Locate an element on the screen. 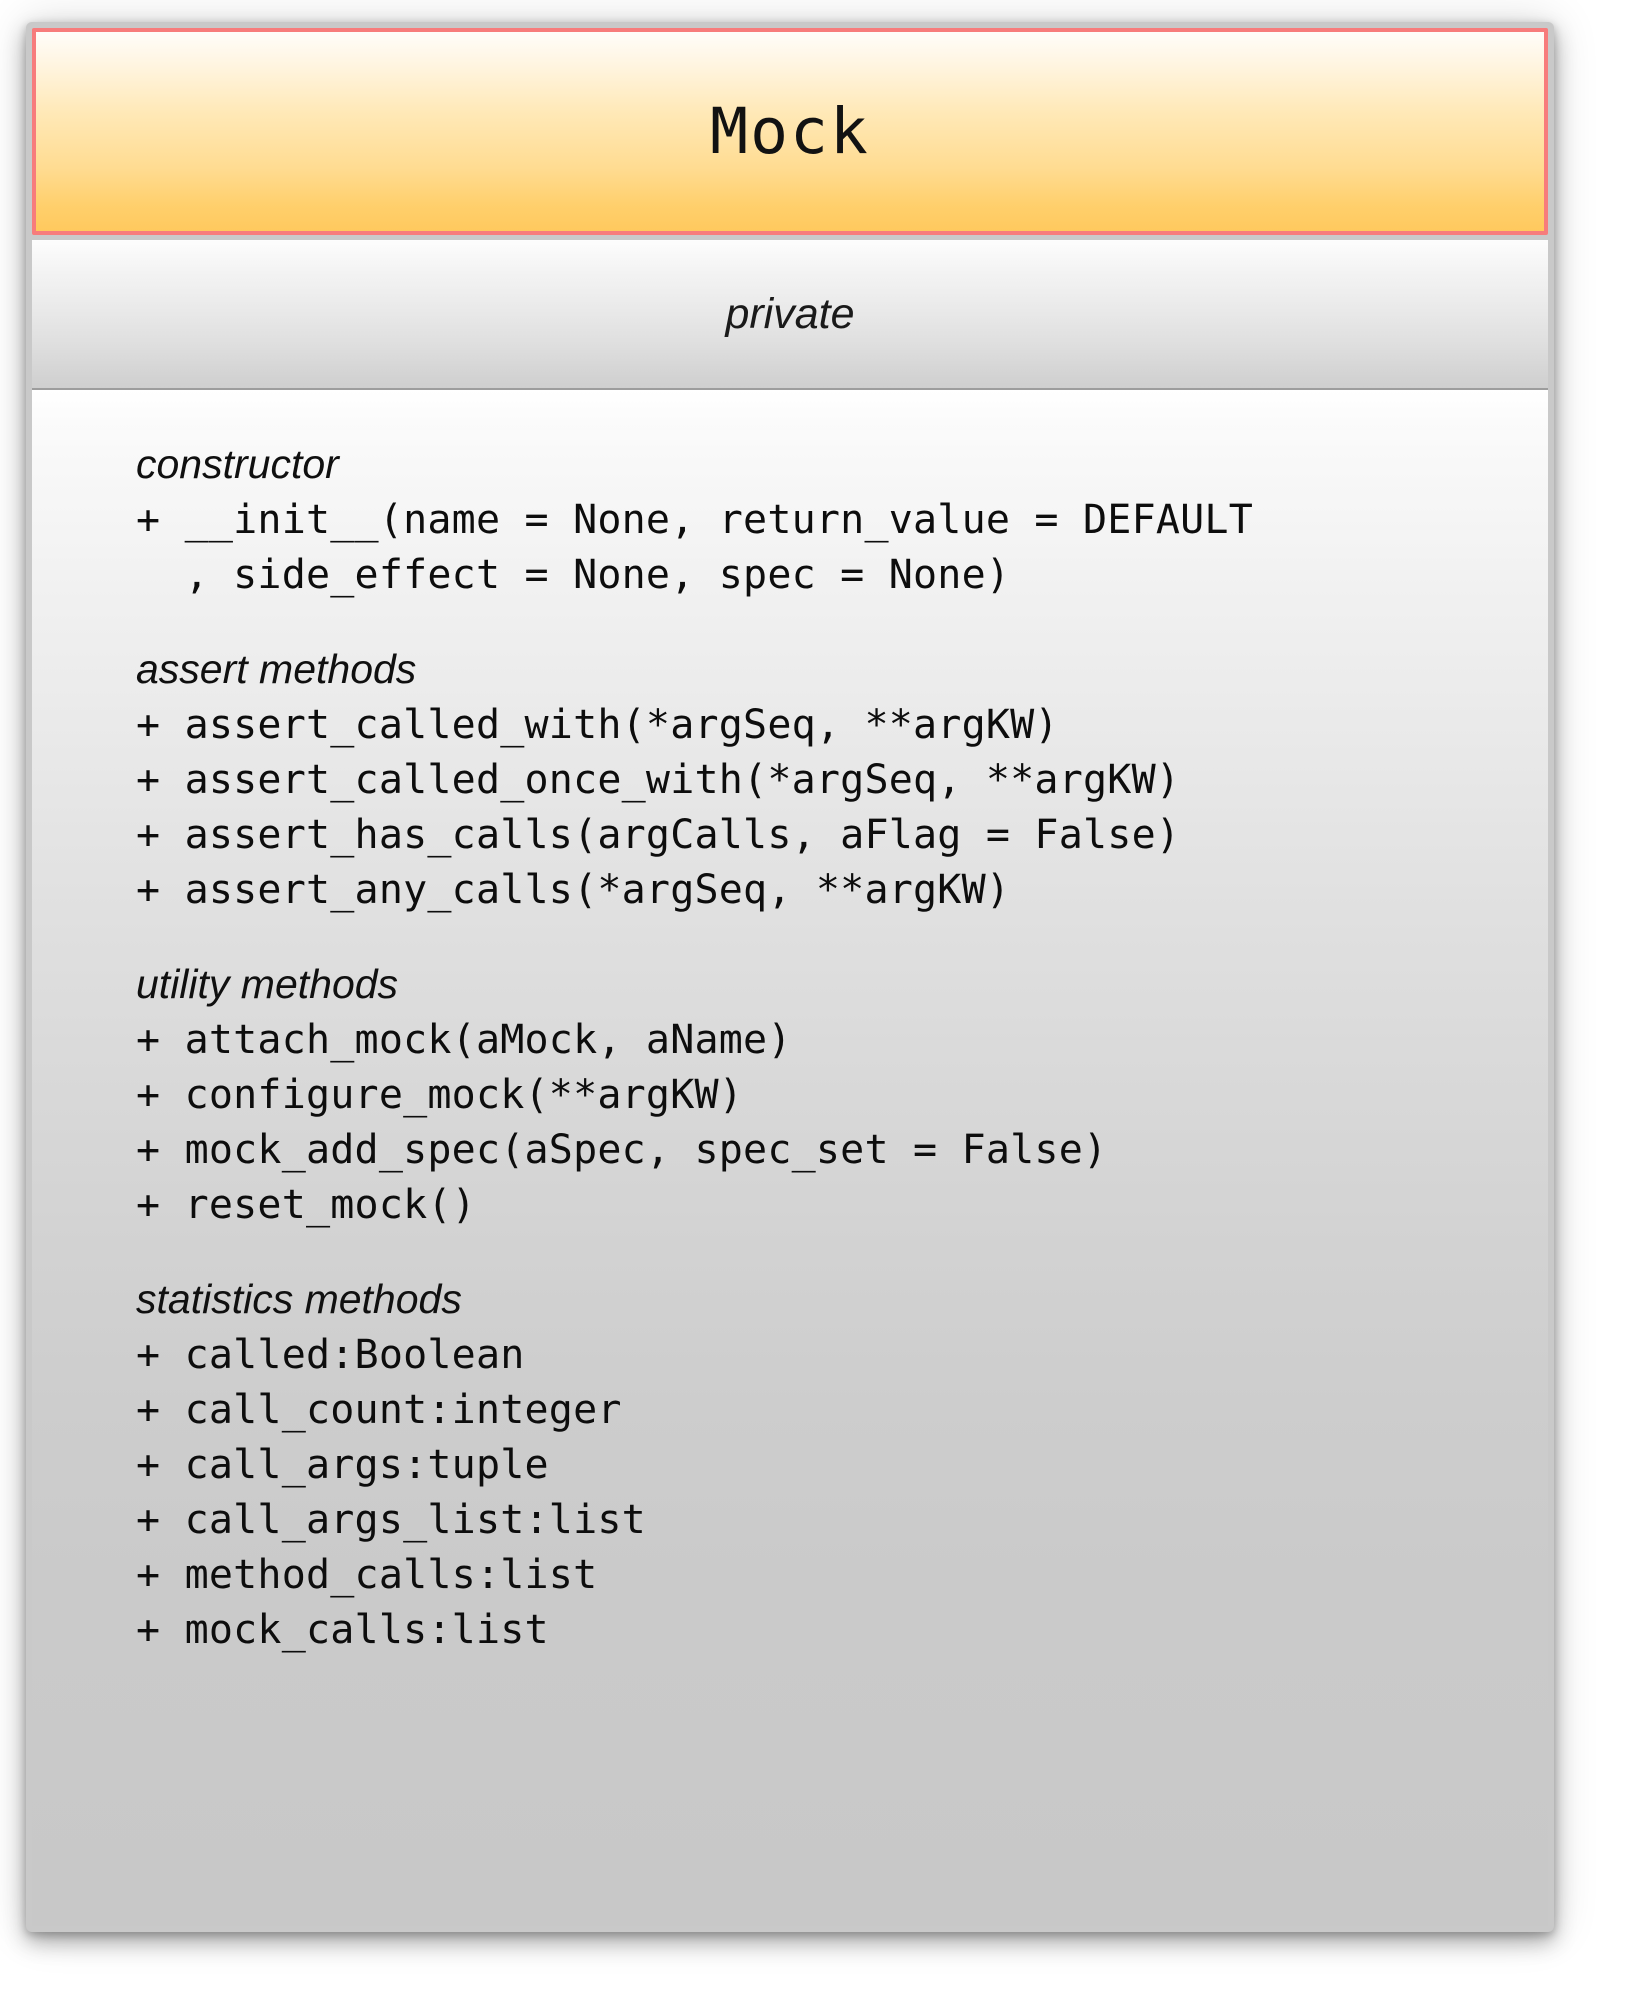 Image resolution: width=1630 pixels, height=1992 pixels. class-member: + method_calls:list is located at coordinates (790, 1575).